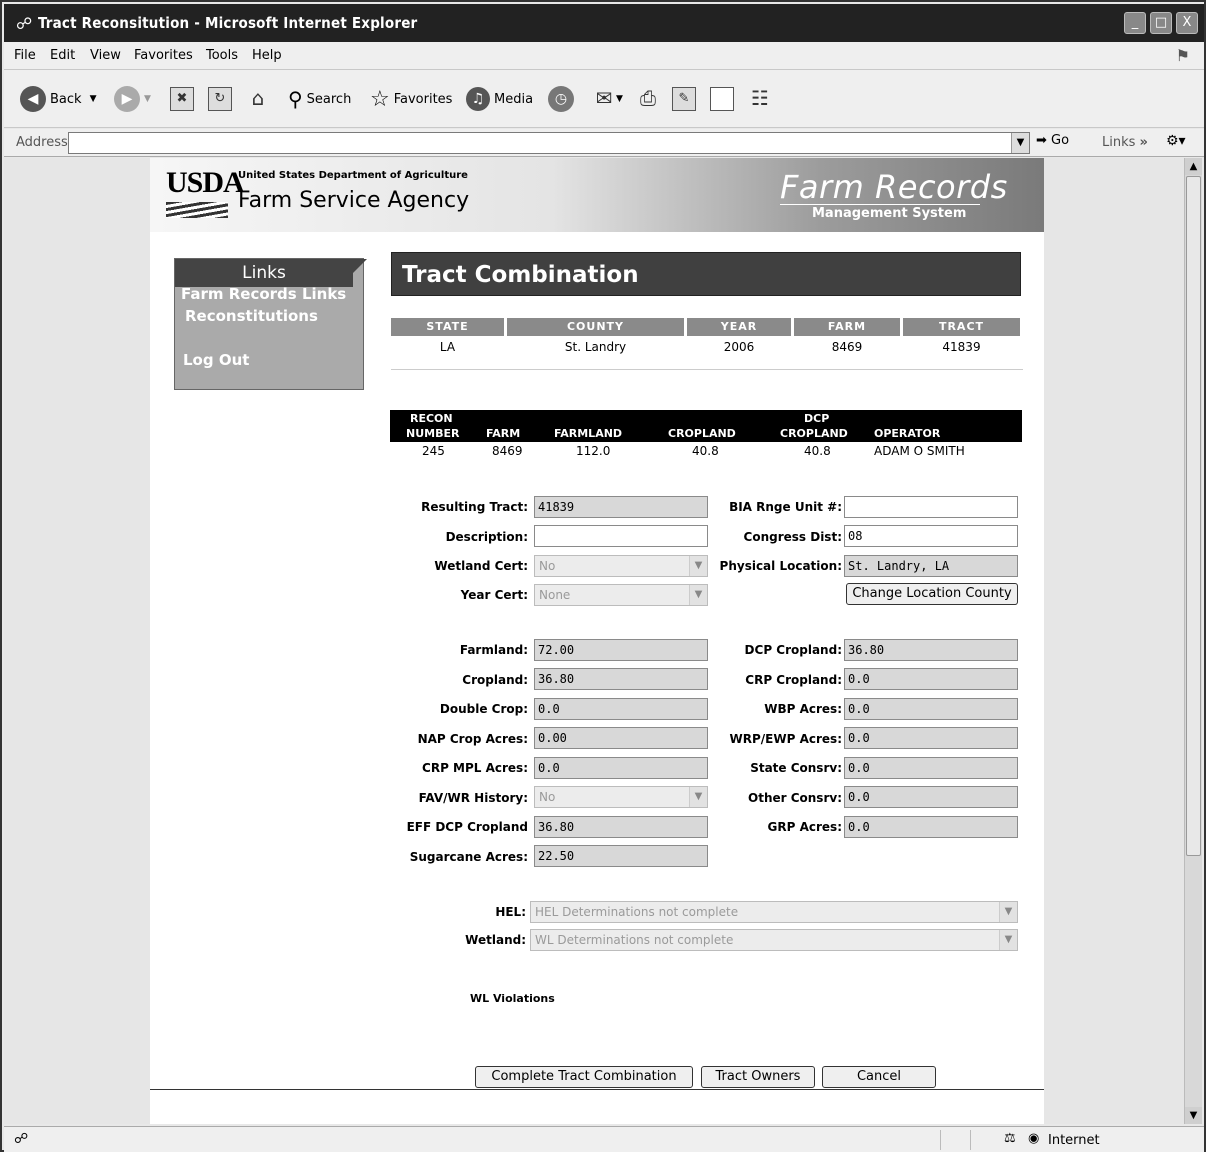 The height and width of the screenshot is (1152, 1206). Describe the element at coordinates (931, 738) in the screenshot. I see `wrp-ewp-acres-field: 0.0` at that location.